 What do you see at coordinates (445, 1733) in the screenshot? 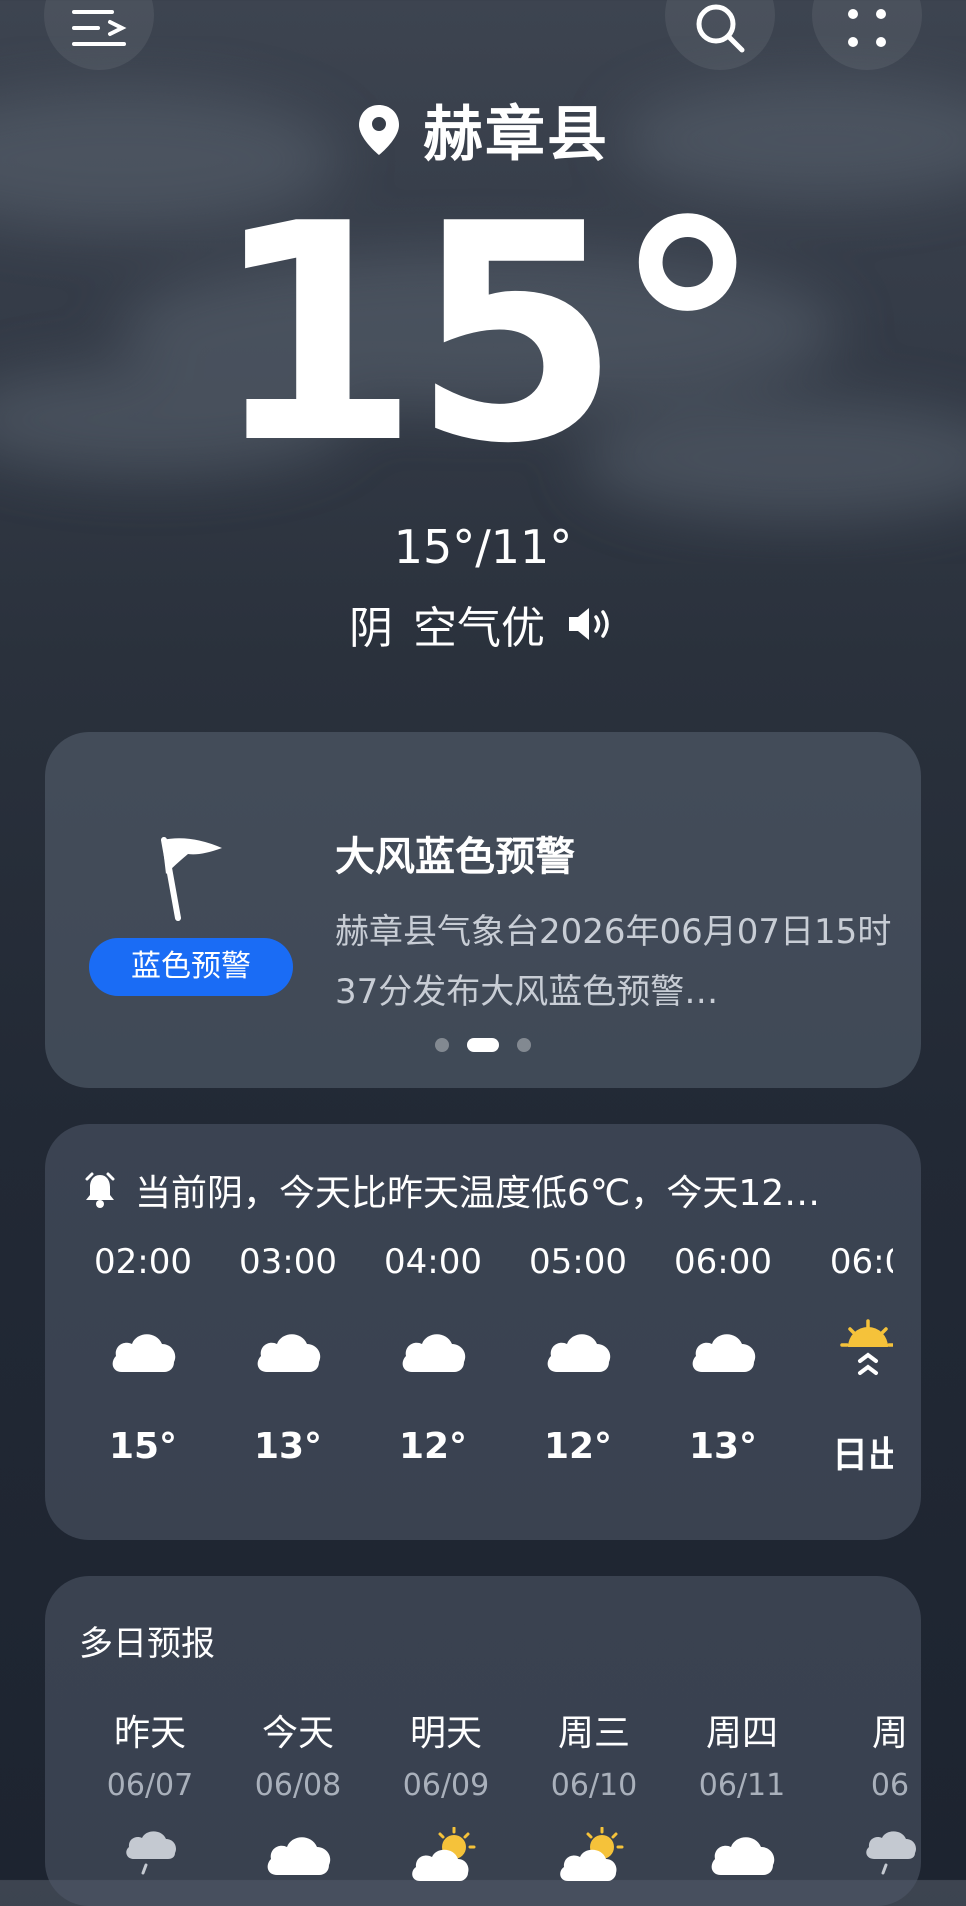
I see `day-name: 明天` at bounding box center [445, 1733].